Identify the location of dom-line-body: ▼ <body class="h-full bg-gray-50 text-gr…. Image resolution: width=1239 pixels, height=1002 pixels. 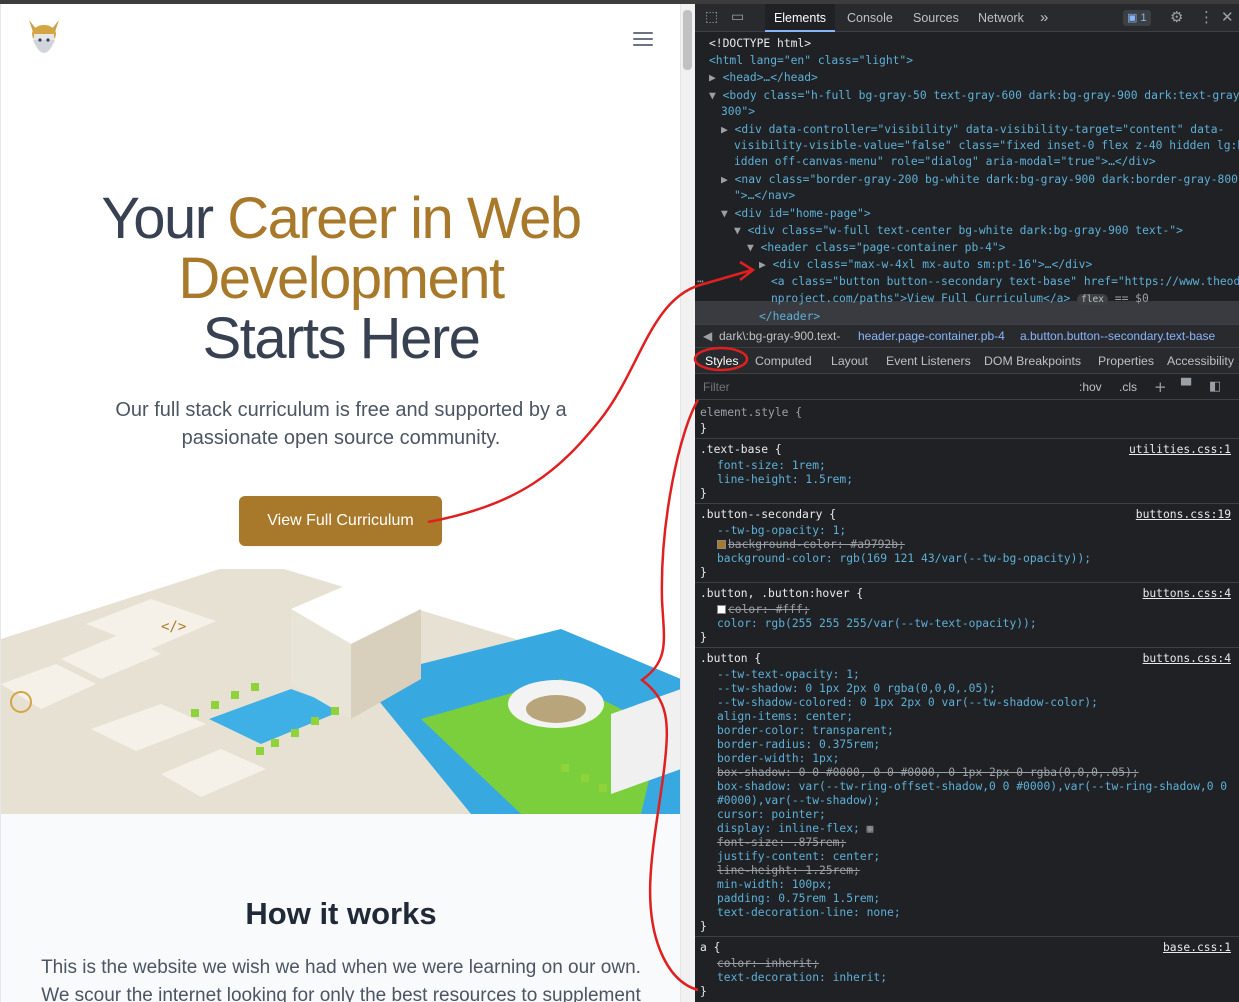
(974, 96).